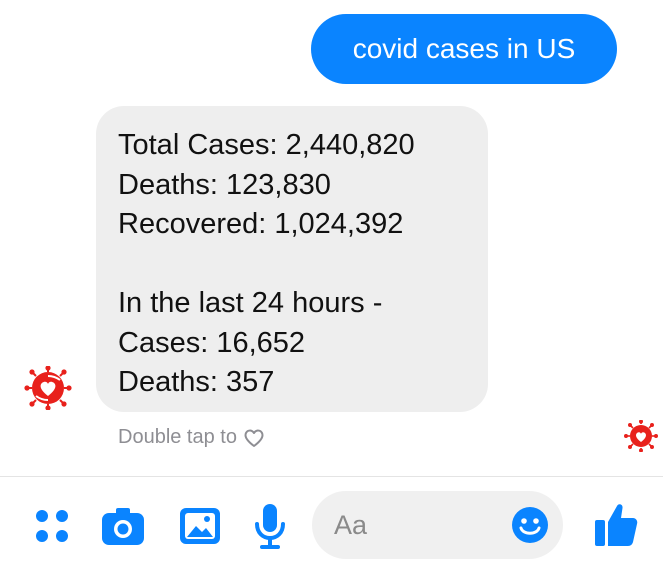 This screenshot has width=663, height=573. Describe the element at coordinates (640, 436) in the screenshot. I see `read-receipt-avatar-icon` at that location.